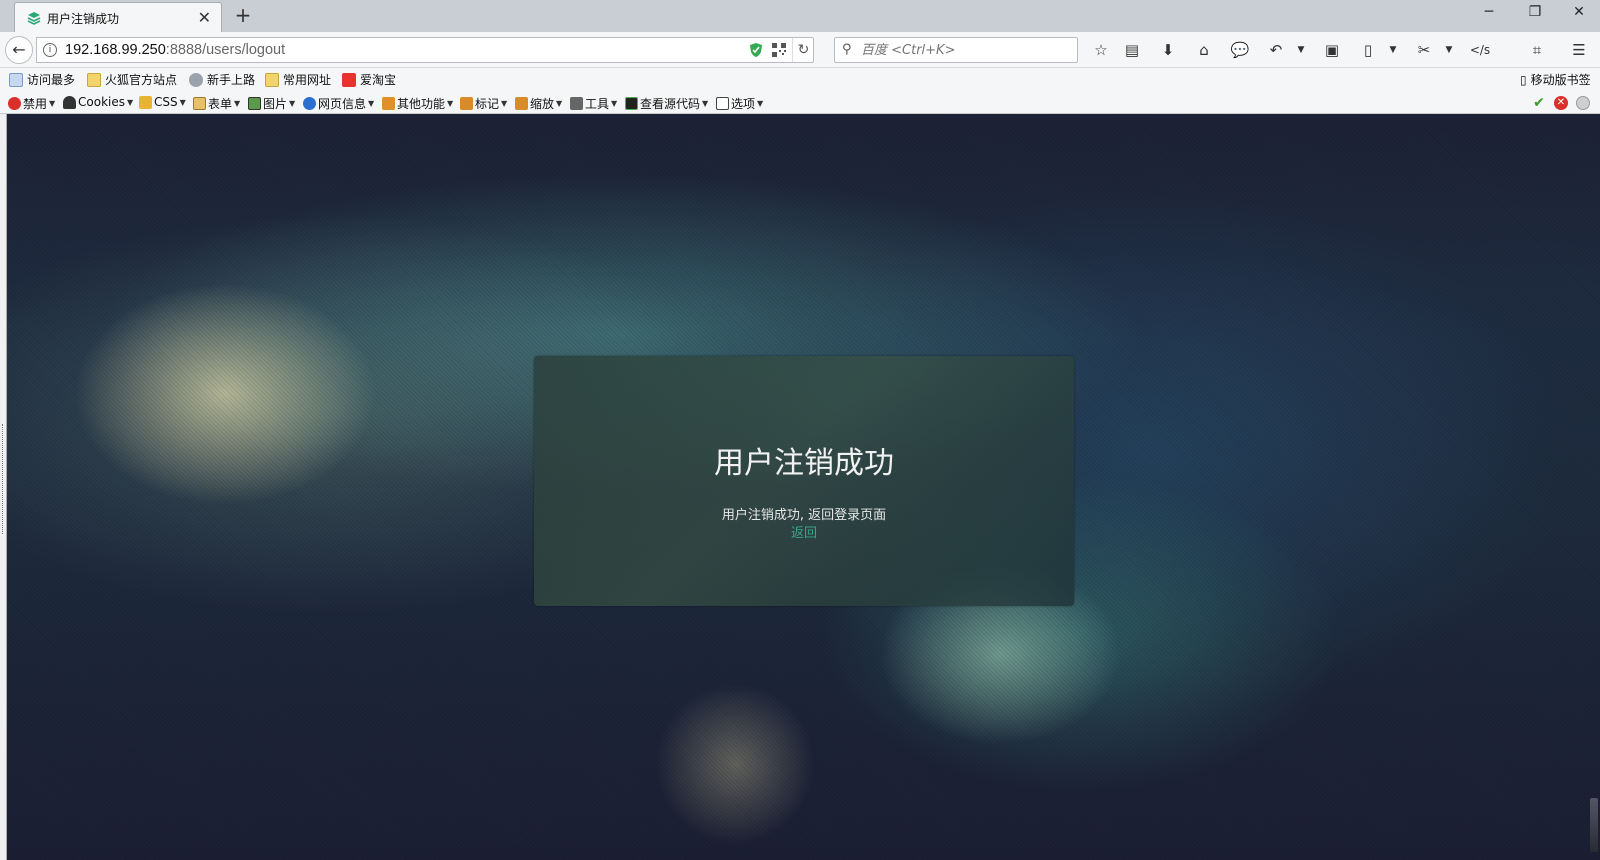 The image size is (1600, 860). I want to click on devbar-label: Cookies, so click(101, 102).